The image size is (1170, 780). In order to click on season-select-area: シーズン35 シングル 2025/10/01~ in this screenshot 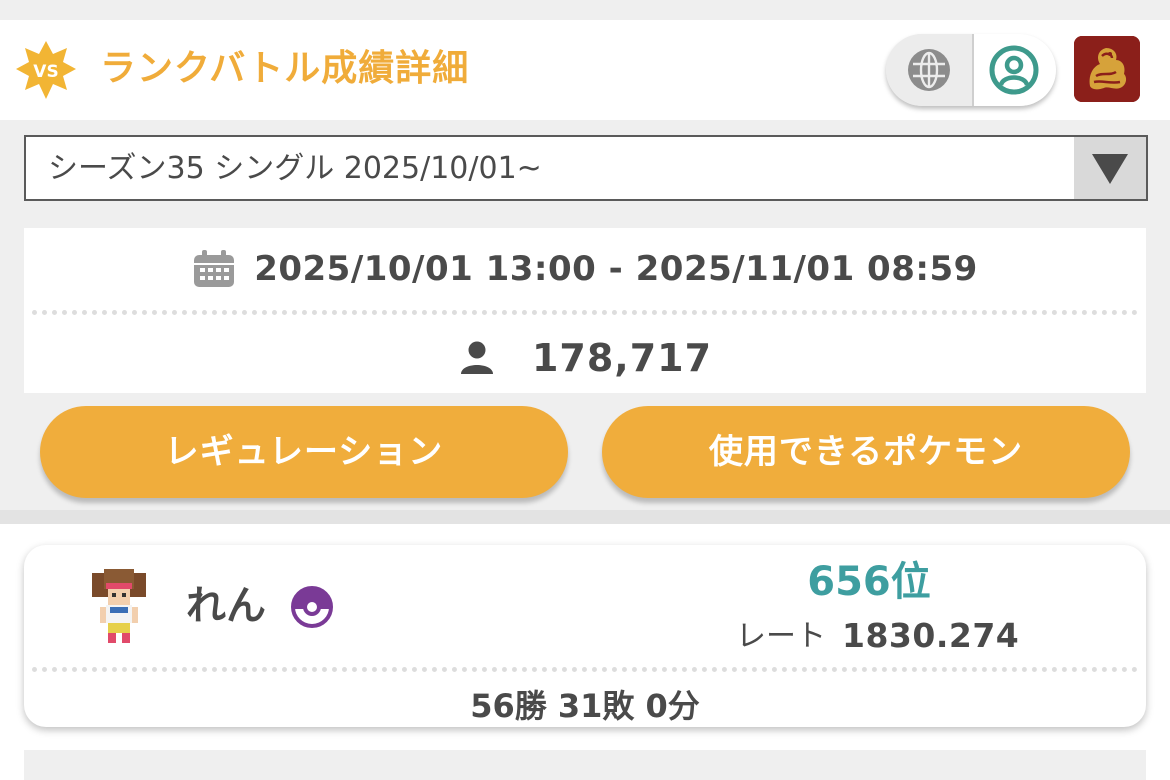, I will do `click(585, 167)`.